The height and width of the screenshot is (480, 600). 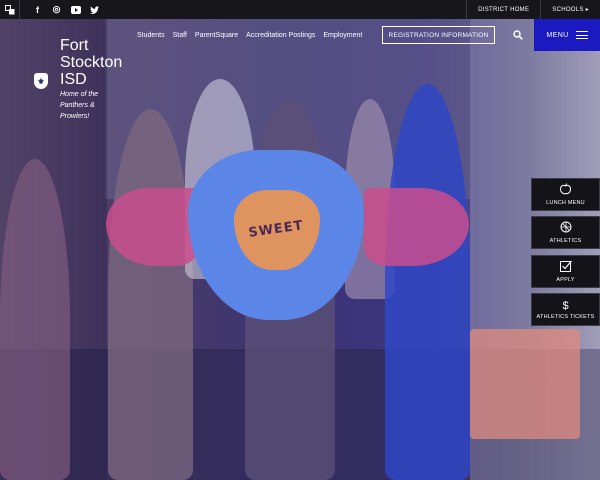 What do you see at coordinates (276, 240) in the screenshot?
I see `heart-poster: SWEET` at bounding box center [276, 240].